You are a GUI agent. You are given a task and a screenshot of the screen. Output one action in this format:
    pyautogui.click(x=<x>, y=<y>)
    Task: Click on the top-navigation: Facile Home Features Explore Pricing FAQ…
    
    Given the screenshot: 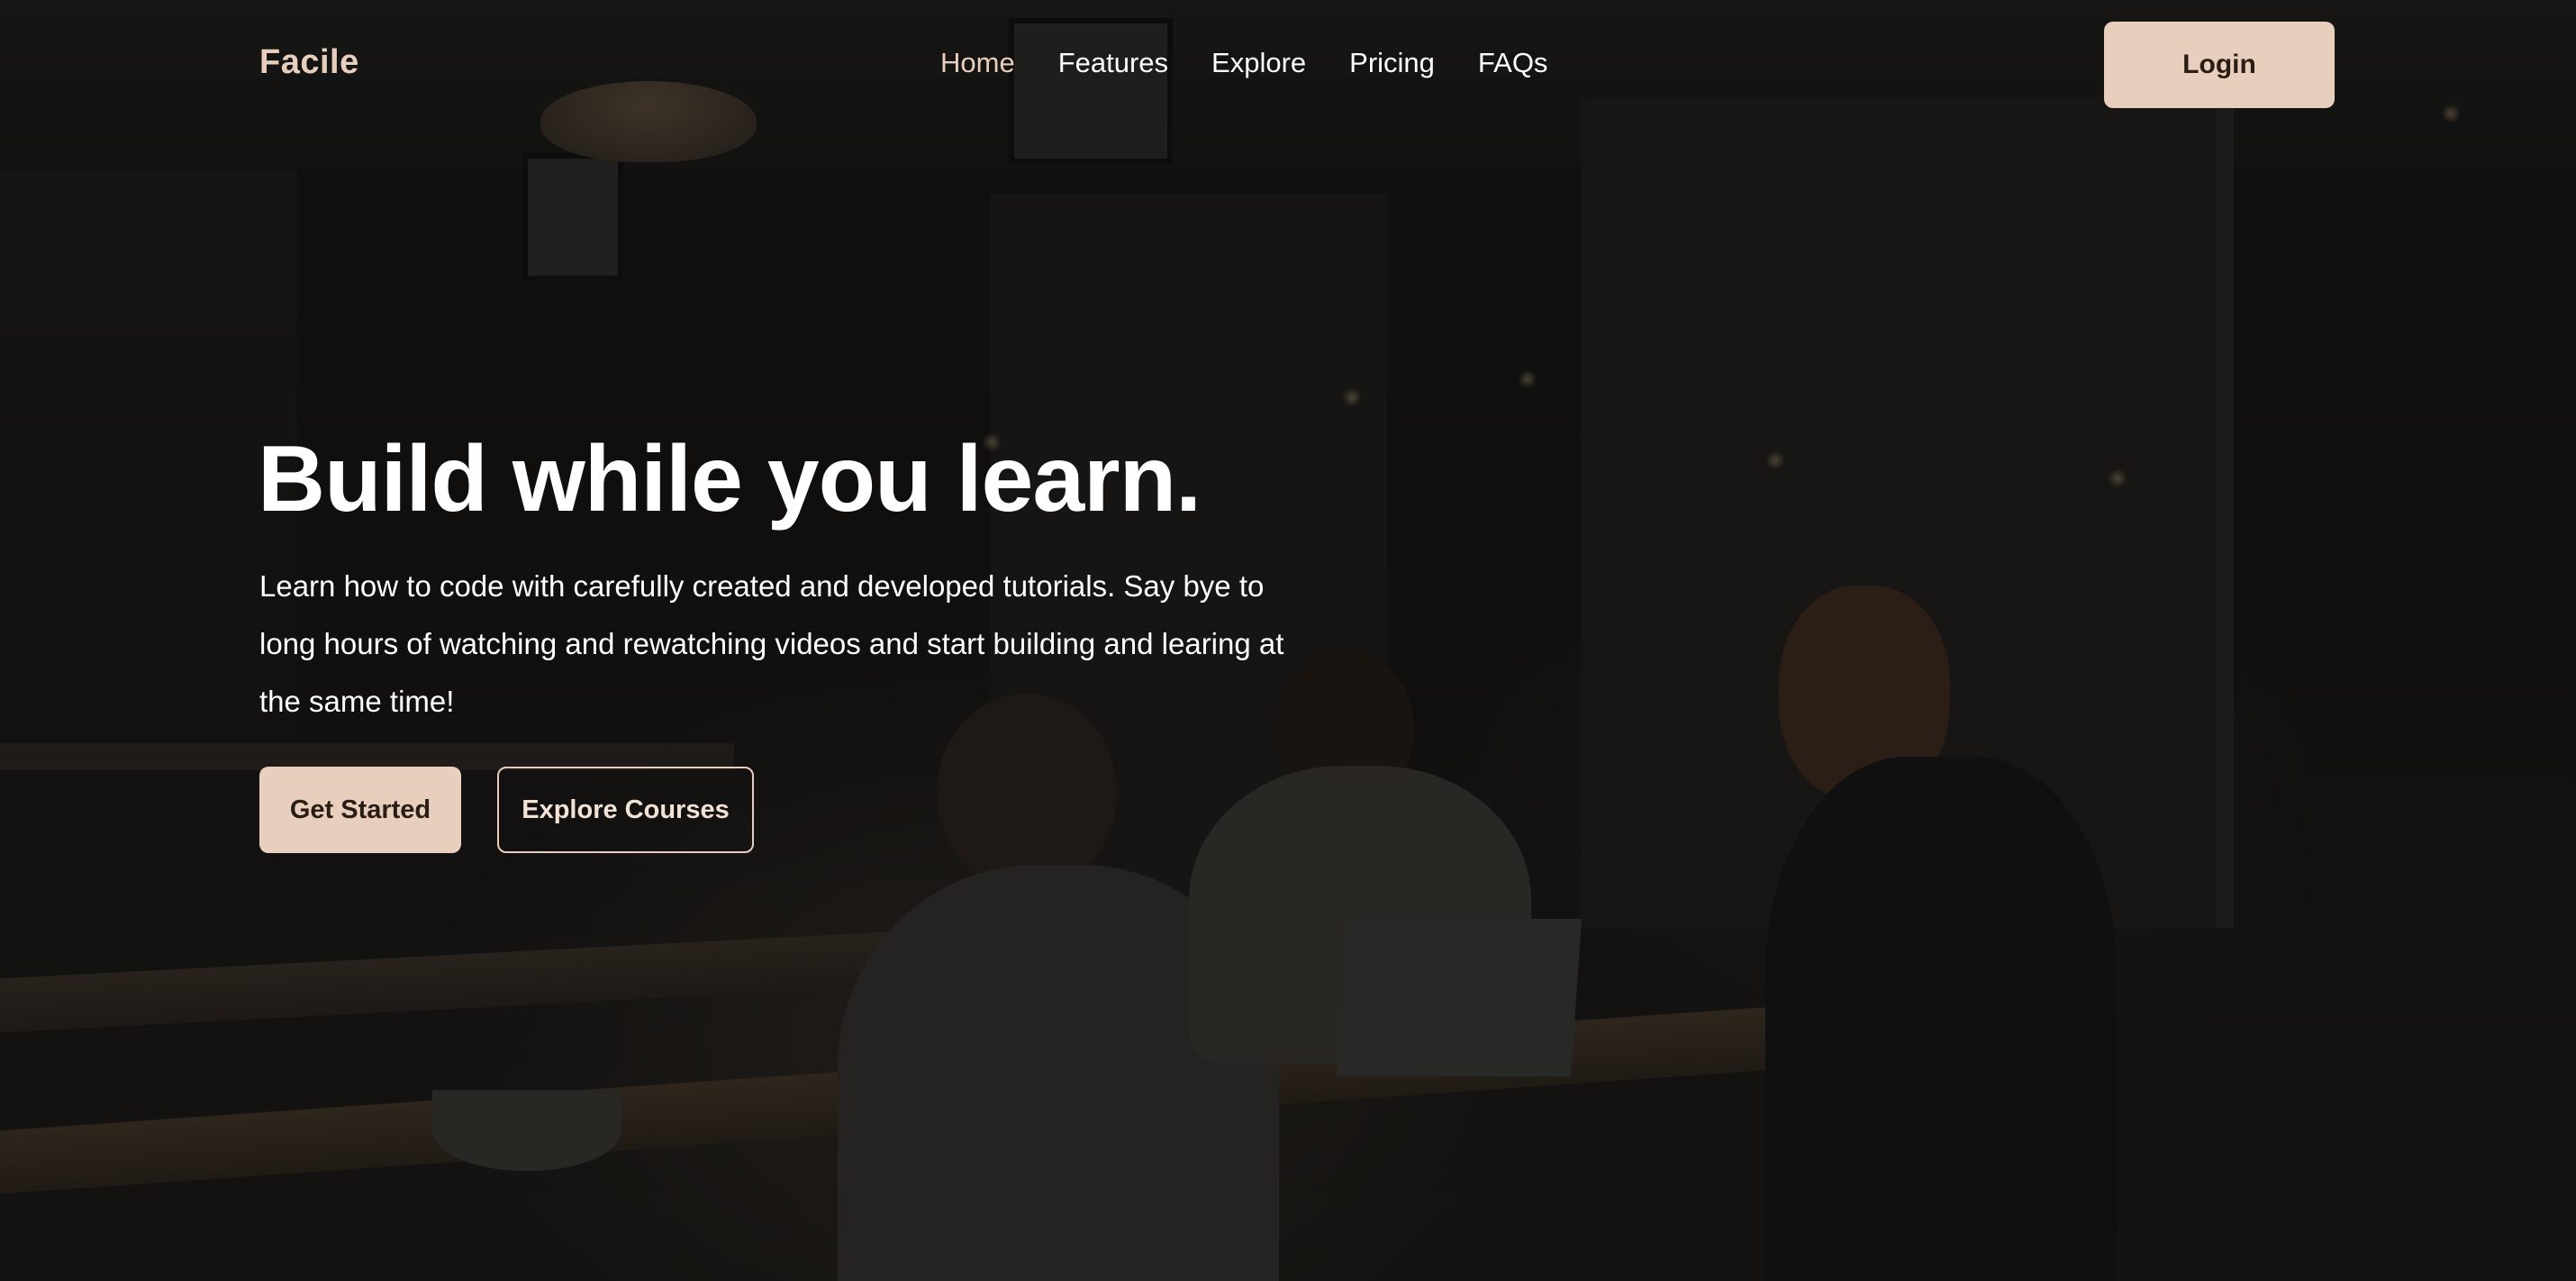 What is the action you would take?
    pyautogui.click(x=1288, y=65)
    